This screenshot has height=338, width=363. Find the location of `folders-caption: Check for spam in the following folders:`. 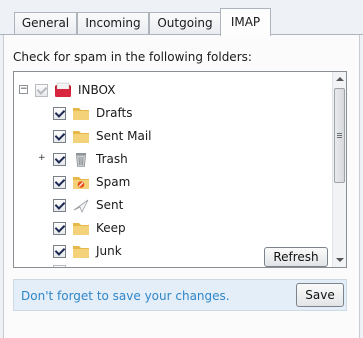

folders-caption: Check for spam in the following folders: is located at coordinates (132, 57).